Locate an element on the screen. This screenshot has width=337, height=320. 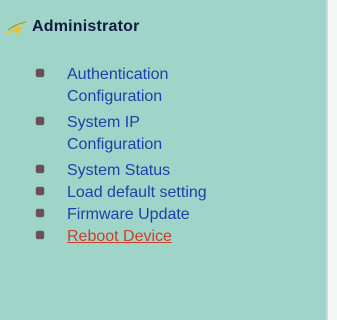
menu-item-firmware-update: Firmware Update is located at coordinates (151, 215).